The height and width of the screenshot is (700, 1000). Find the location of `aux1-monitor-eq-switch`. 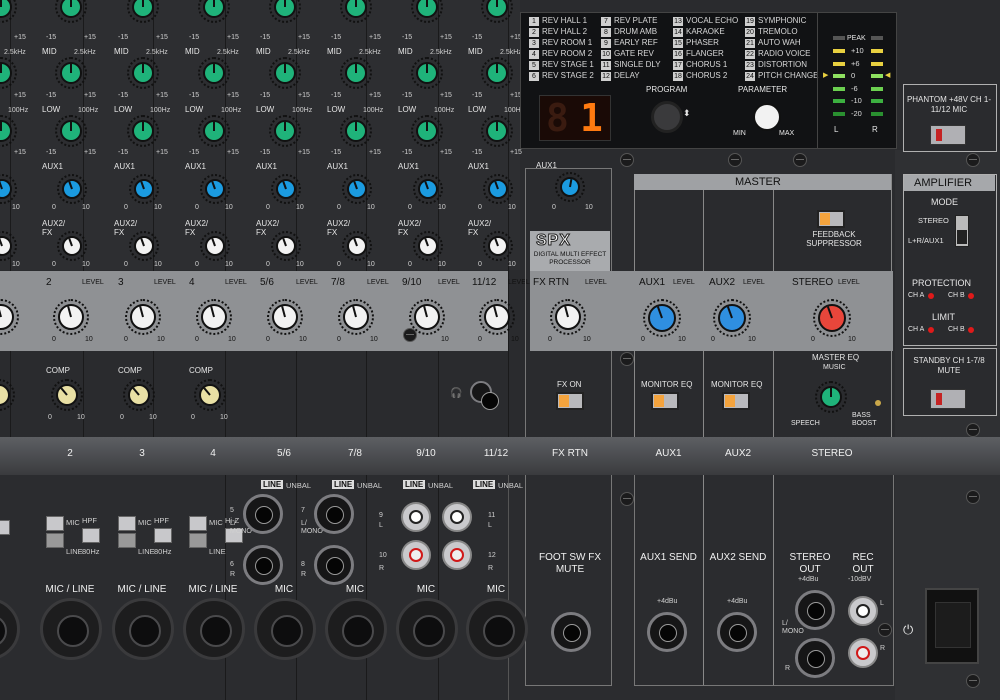

aux1-monitor-eq-switch is located at coordinates (665, 401).